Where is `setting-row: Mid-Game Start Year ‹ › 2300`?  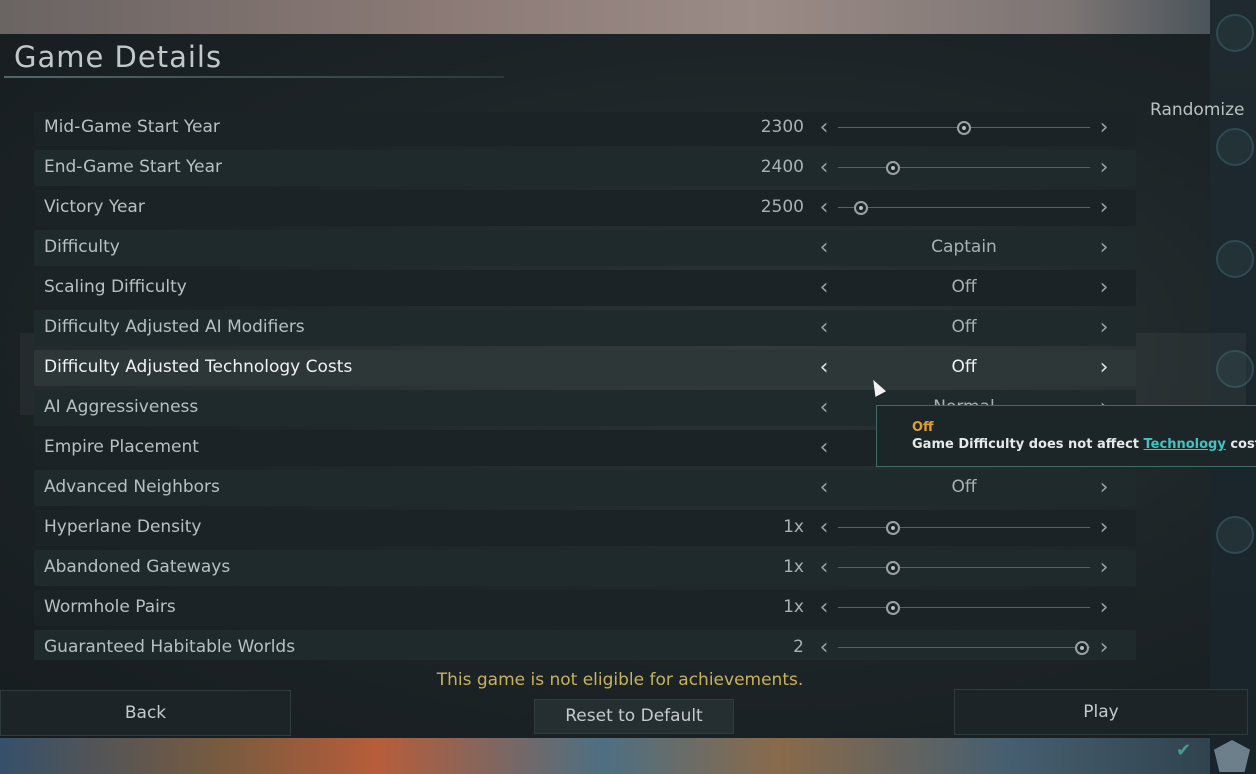
setting-row: Mid-Game Start Year ‹ › 2300 is located at coordinates (585, 129).